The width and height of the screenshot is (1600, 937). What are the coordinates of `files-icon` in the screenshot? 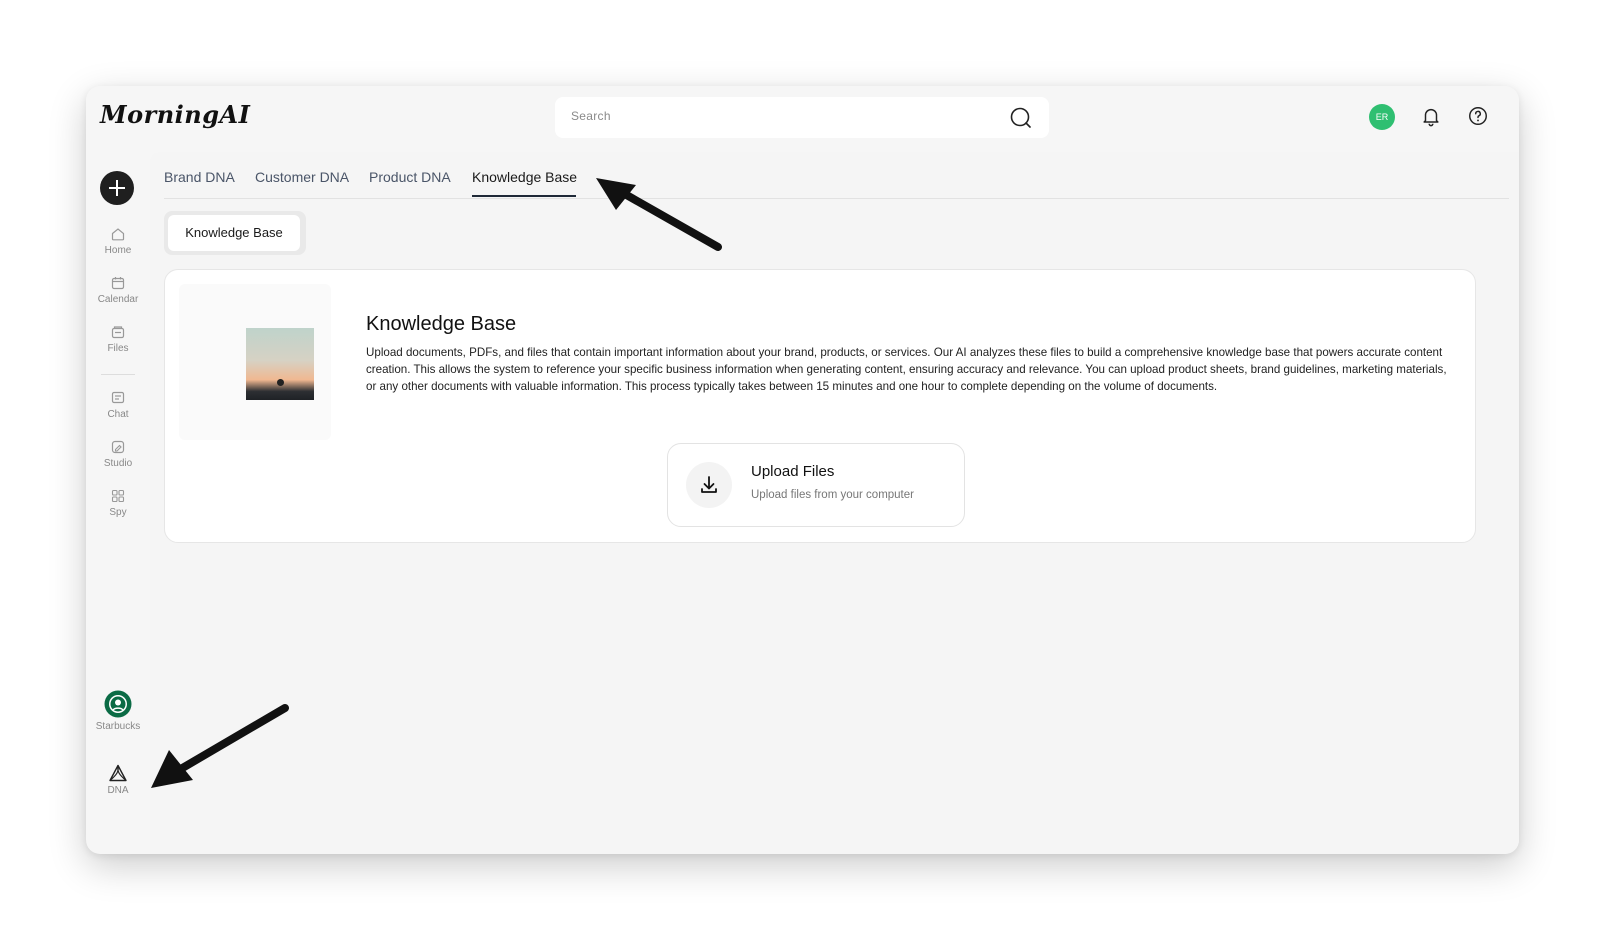 It's located at (118, 332).